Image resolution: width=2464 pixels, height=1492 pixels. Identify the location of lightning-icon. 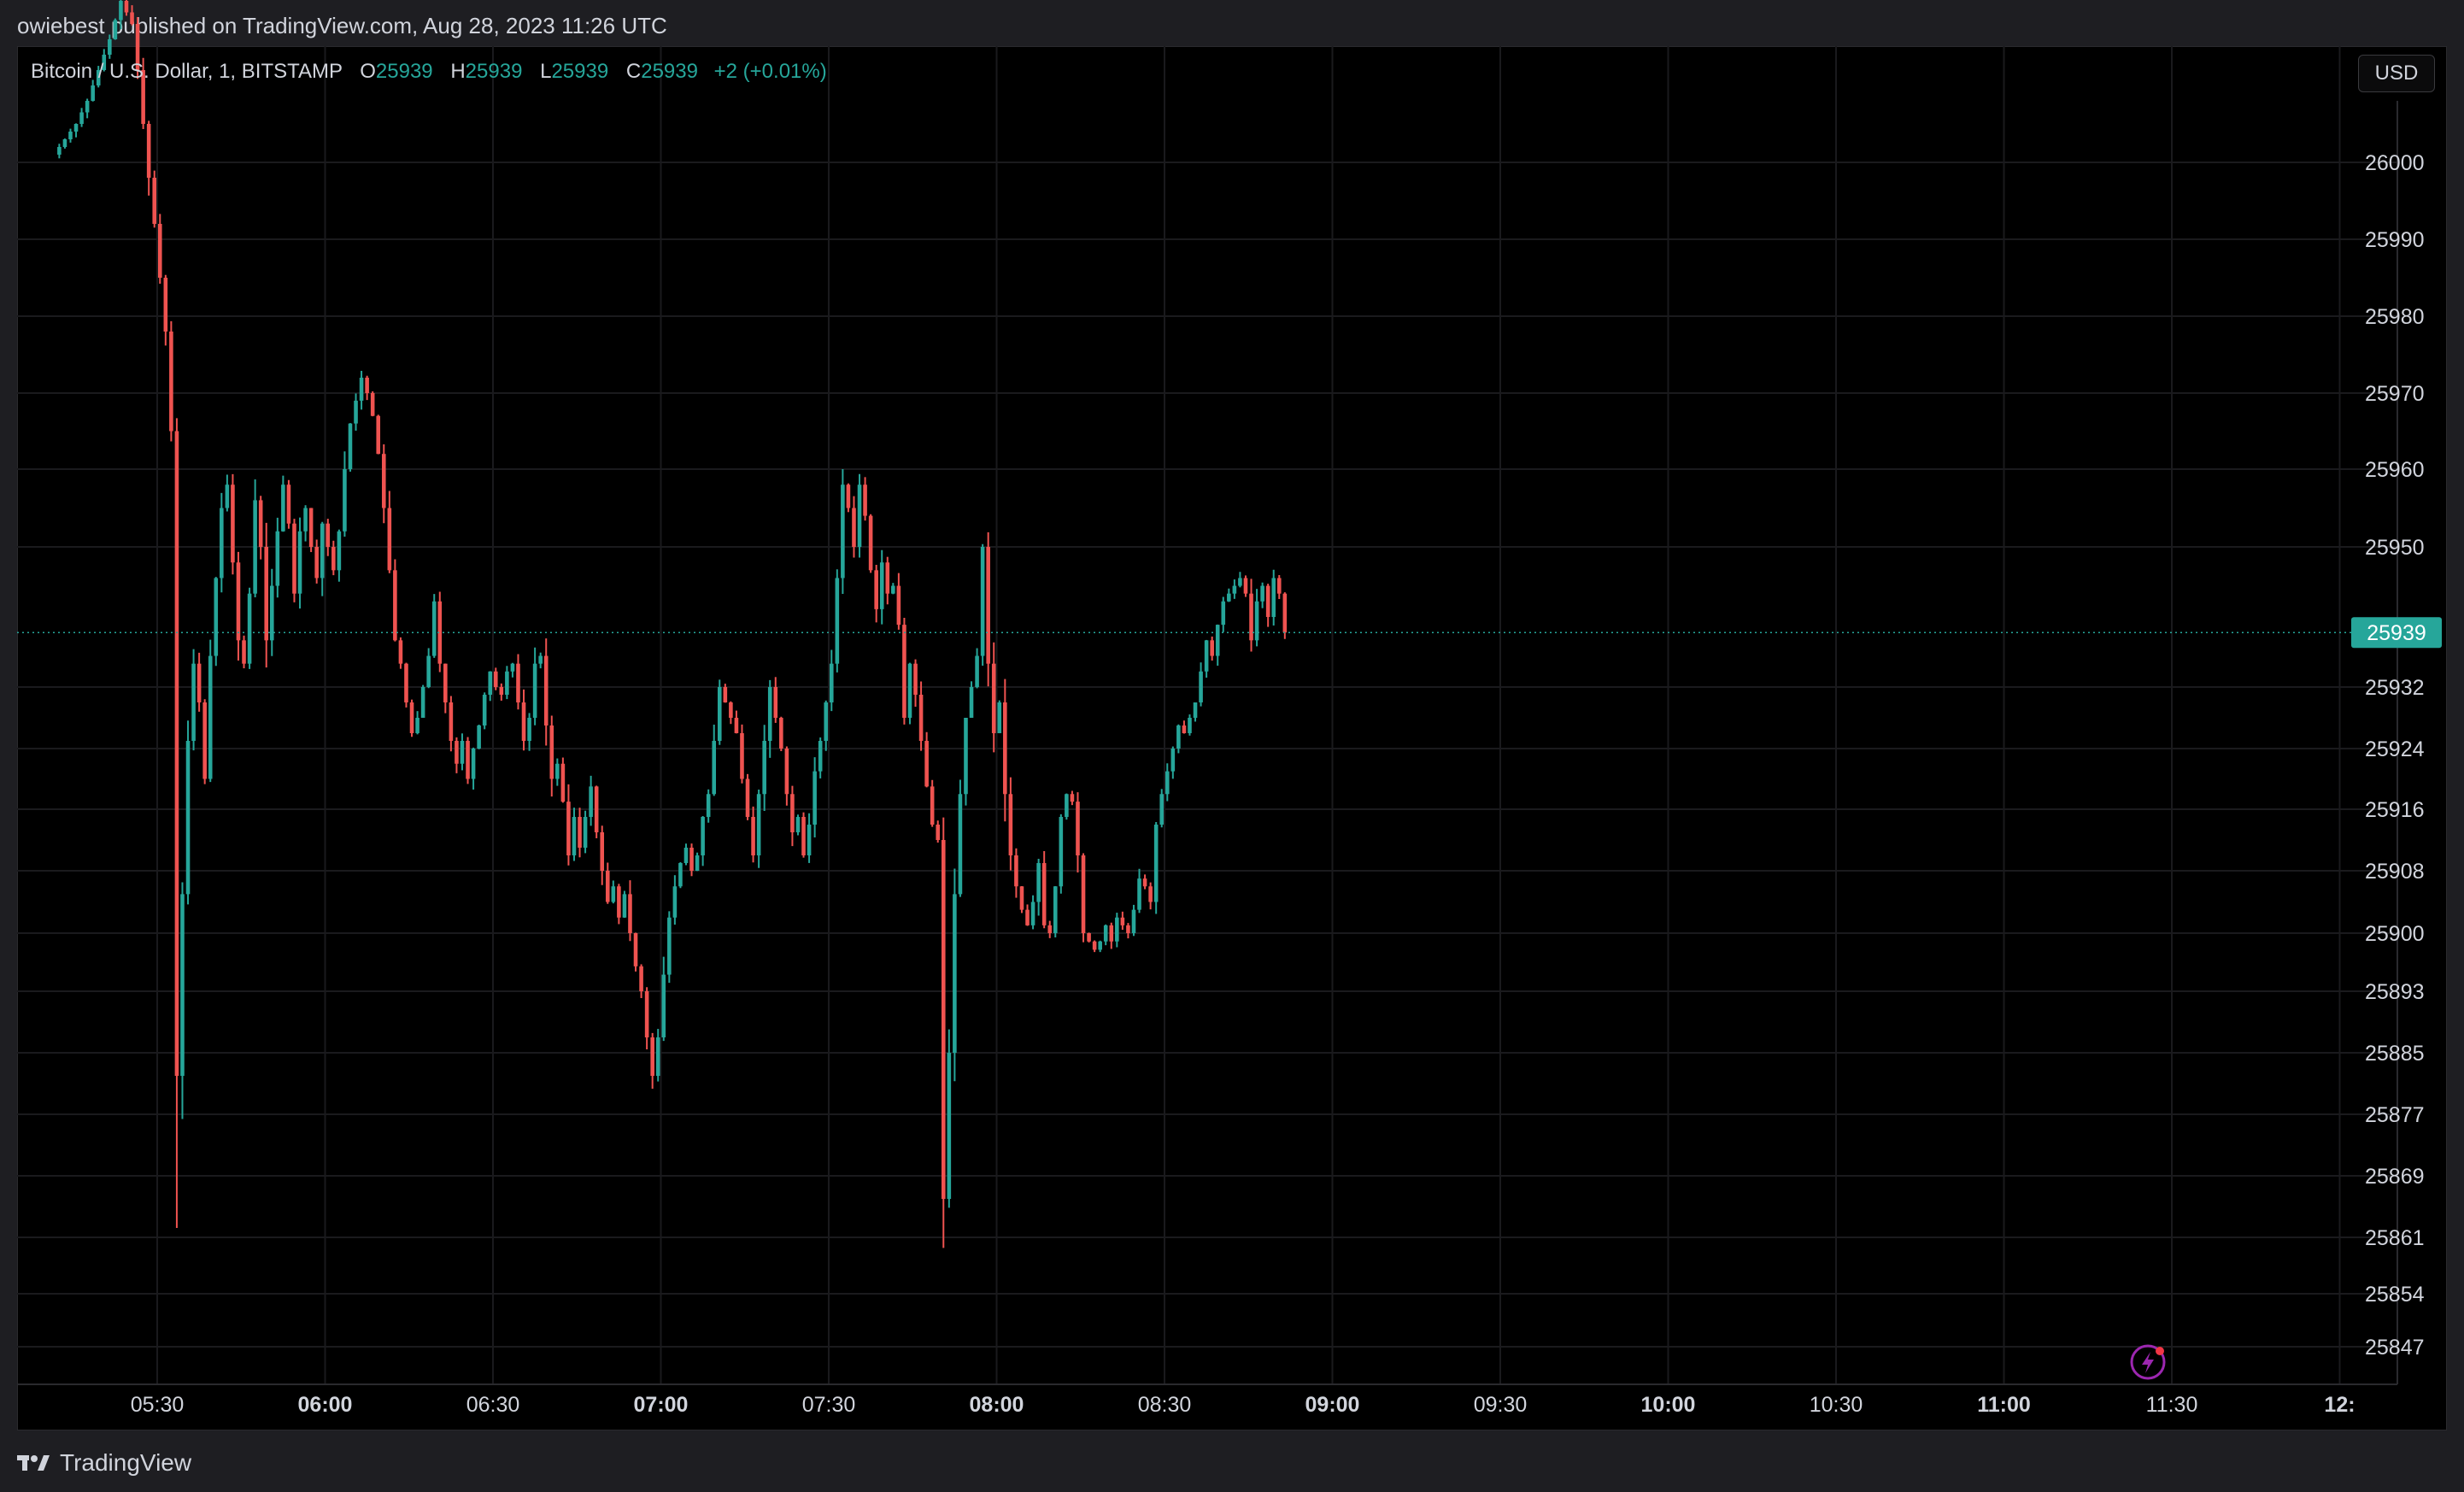
(2150, 1364).